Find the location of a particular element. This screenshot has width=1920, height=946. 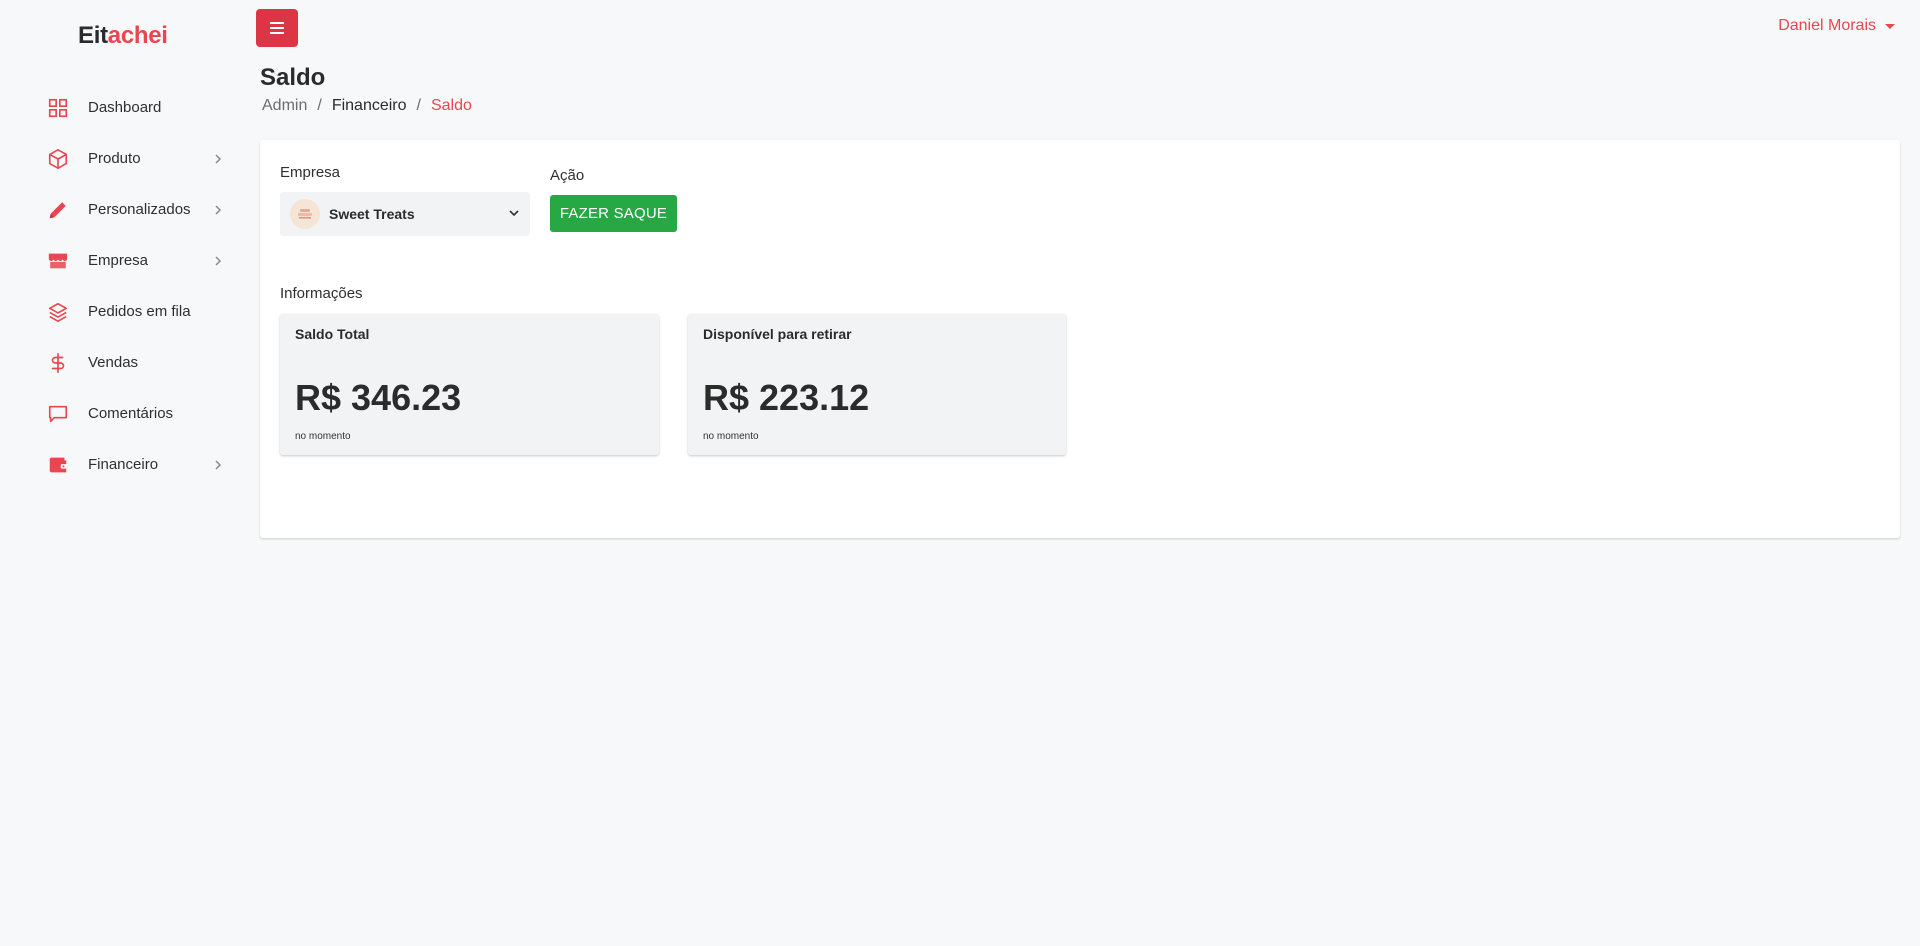

sidebar-item-label: Vendas is located at coordinates (113, 362).